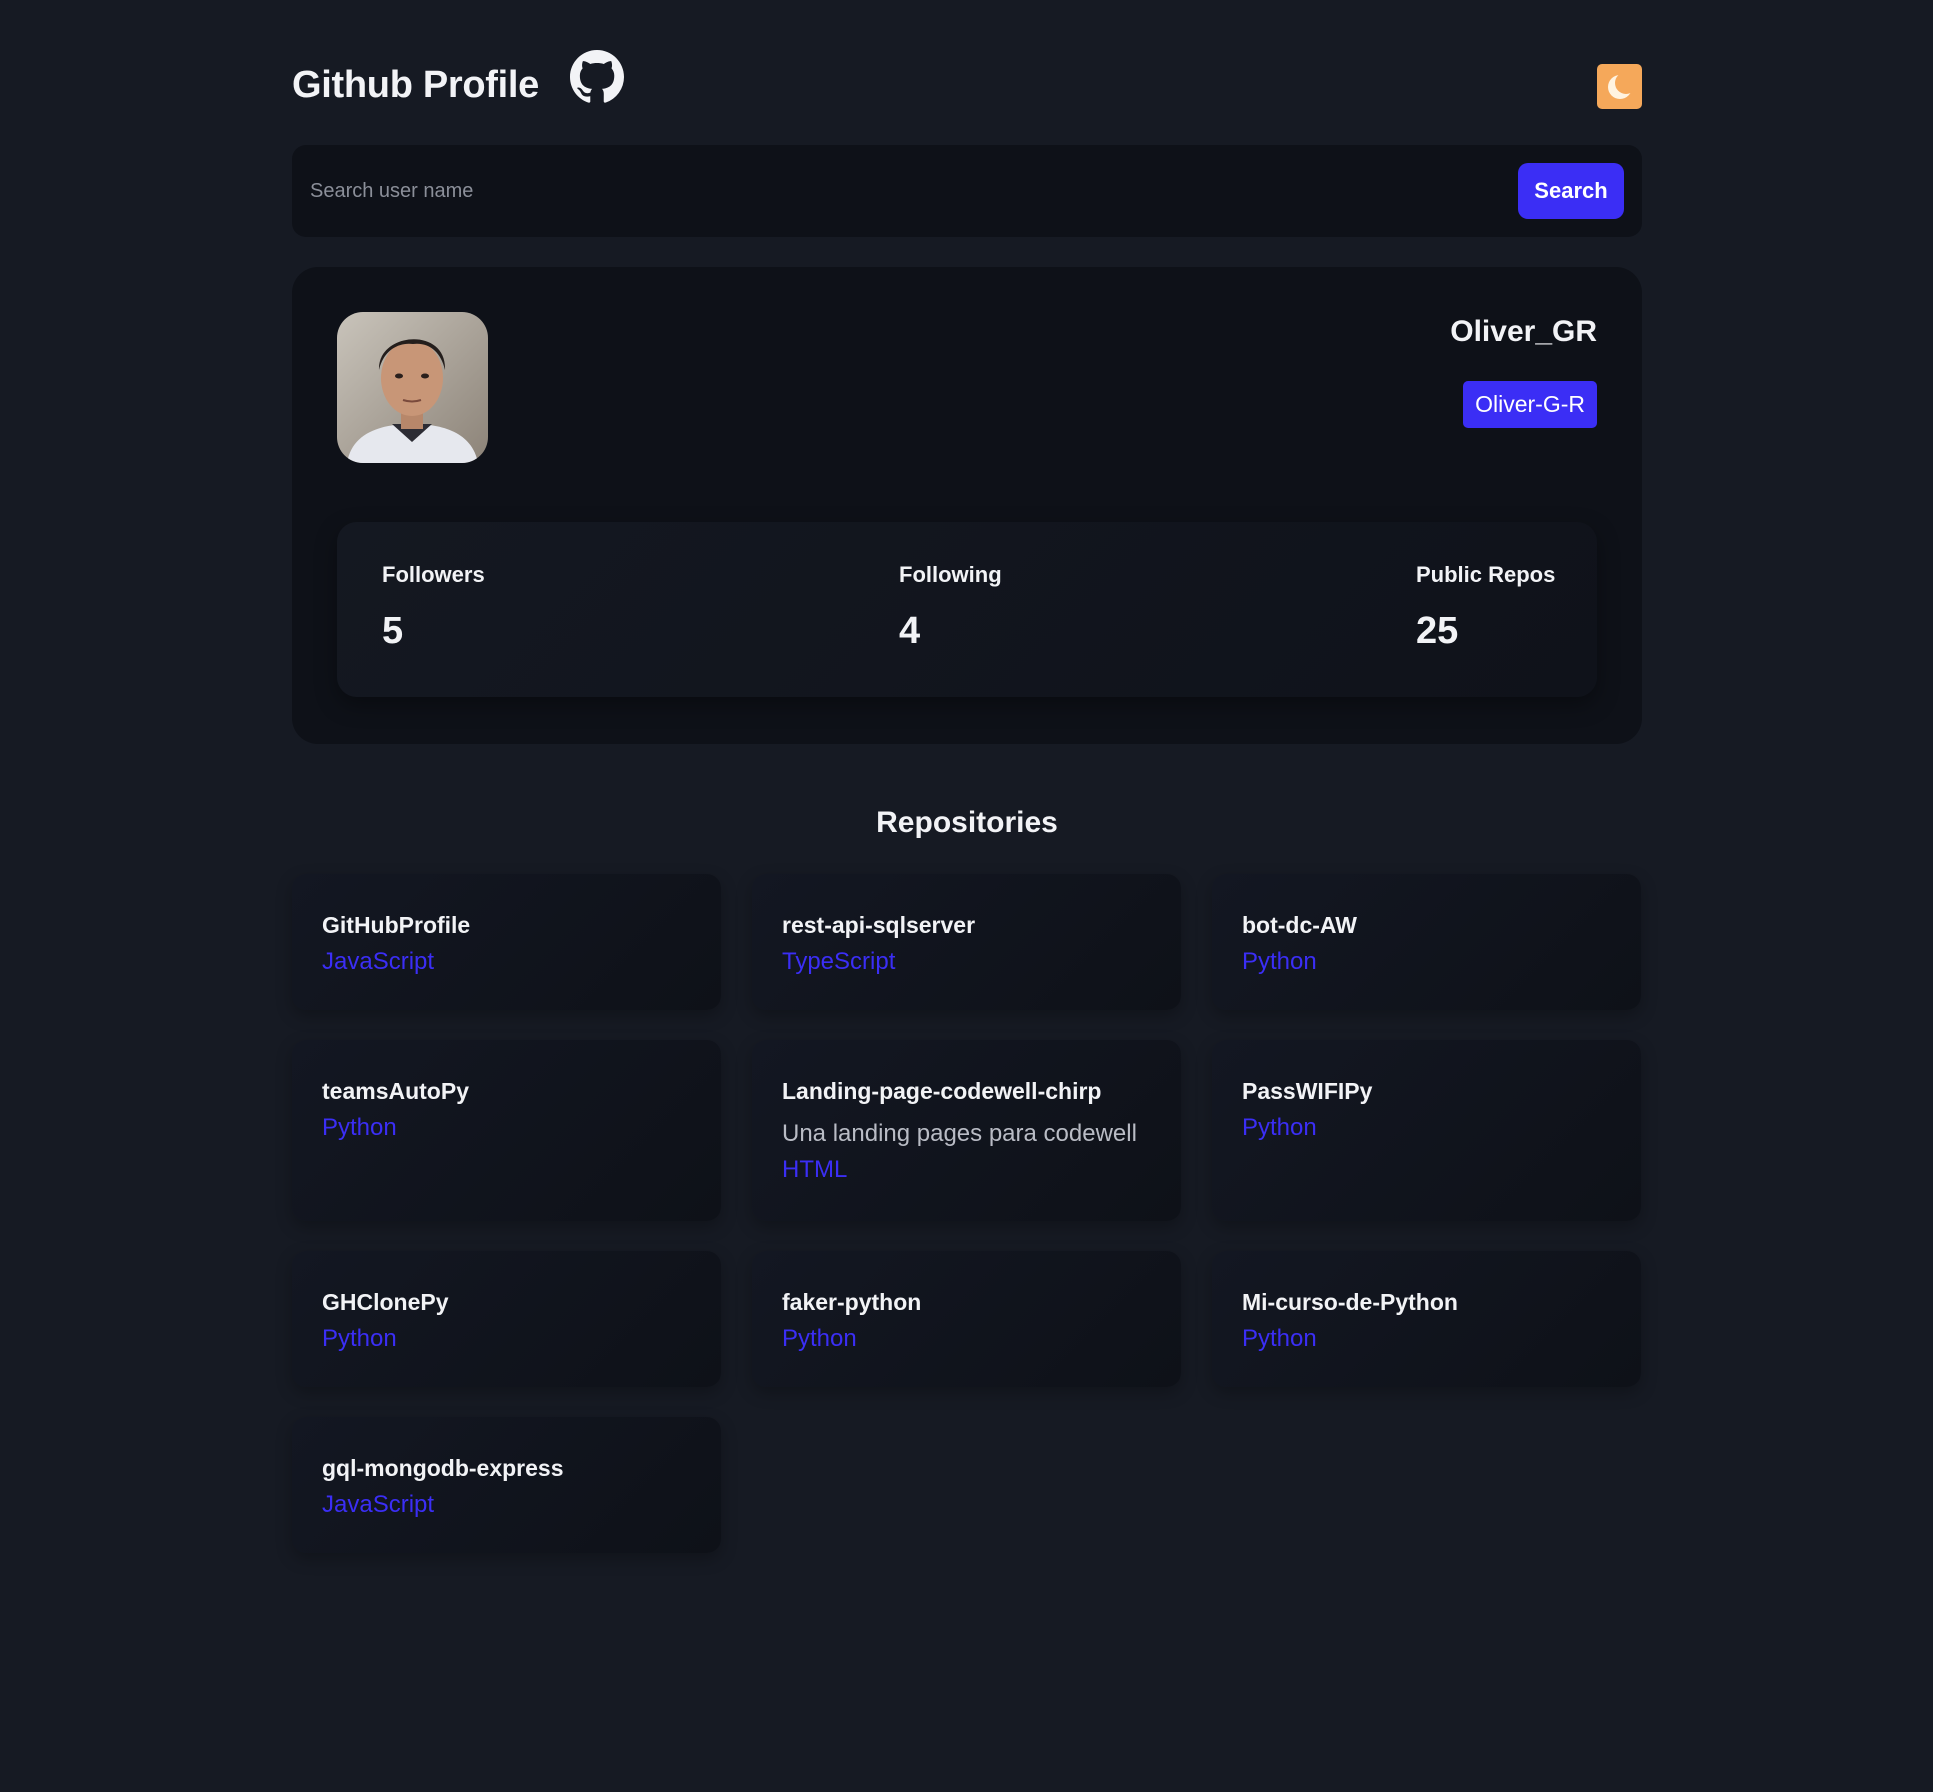 The width and height of the screenshot is (1933, 1792). What do you see at coordinates (385, 1302) in the screenshot?
I see `repo-name: GHClonePy` at bounding box center [385, 1302].